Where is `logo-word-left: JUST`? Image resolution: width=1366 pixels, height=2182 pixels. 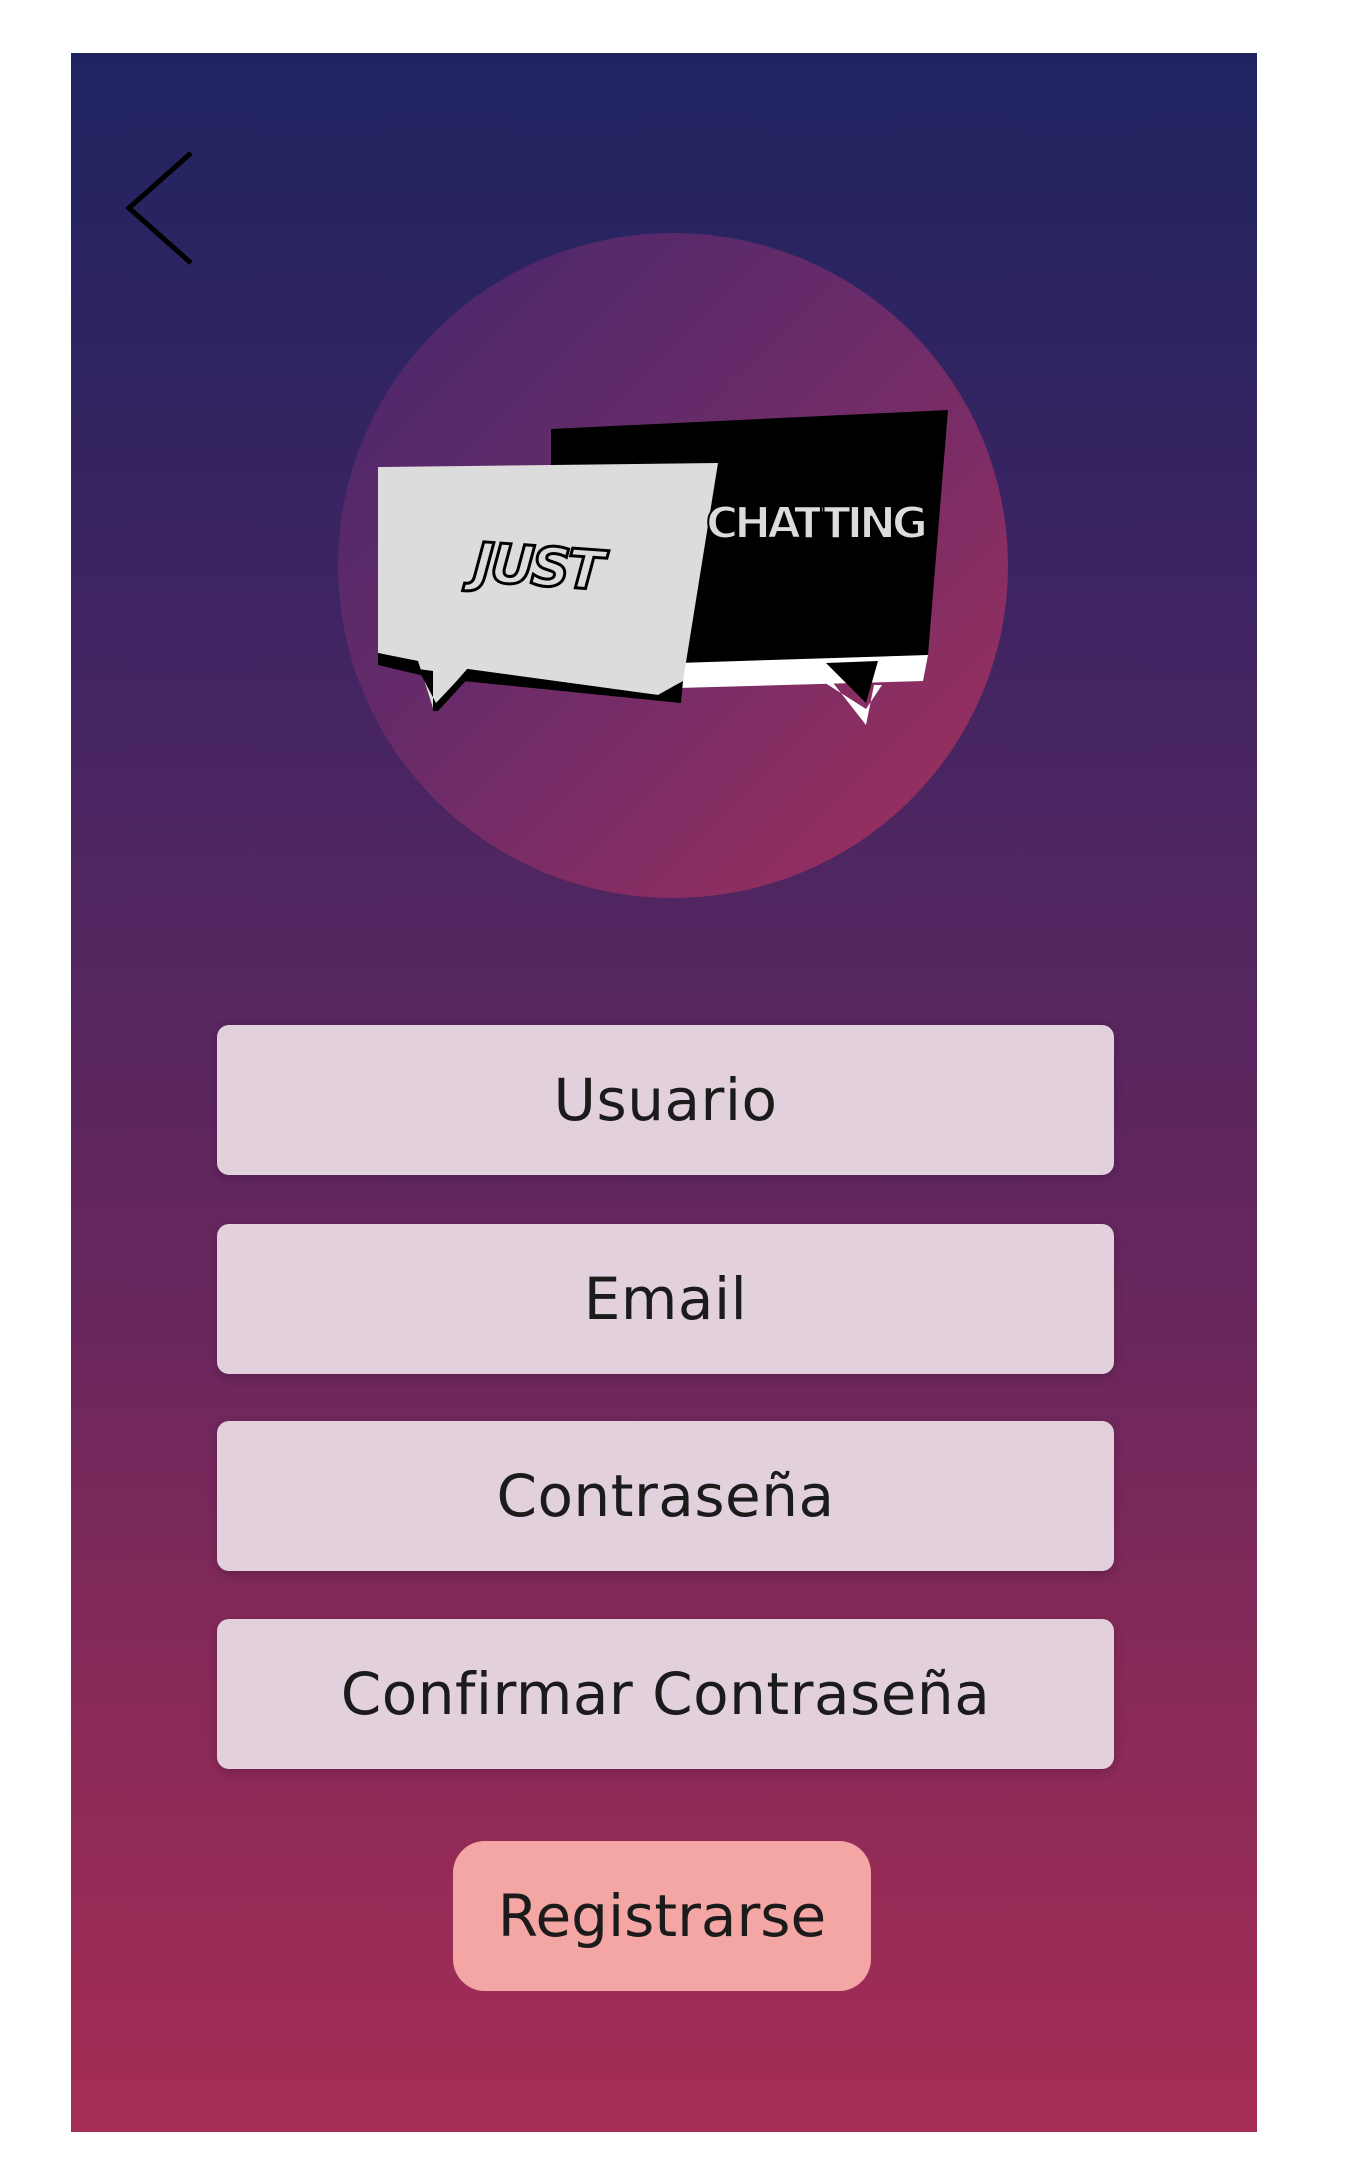
logo-word-left: JUST is located at coordinates (536, 566).